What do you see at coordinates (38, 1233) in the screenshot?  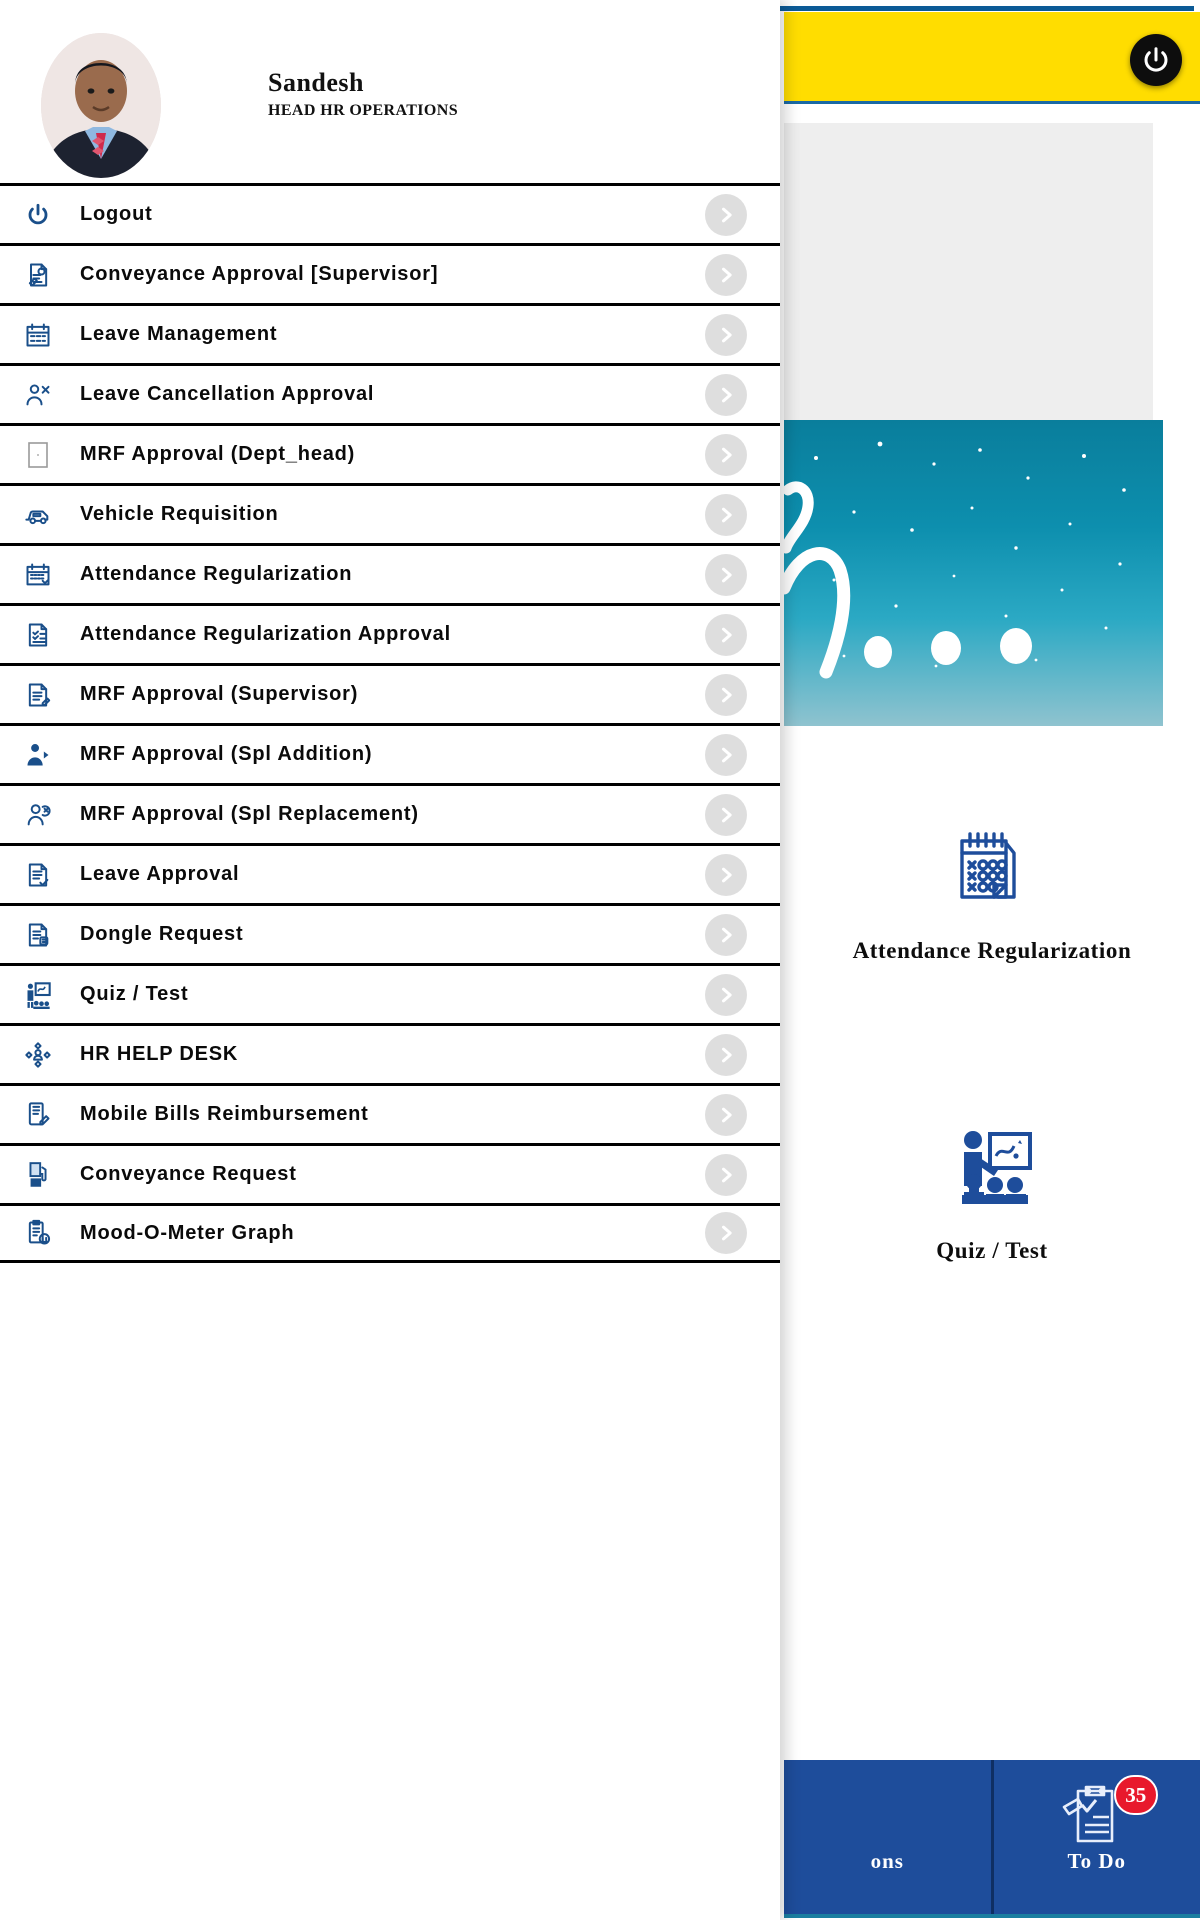 I see `mood-meter-icon` at bounding box center [38, 1233].